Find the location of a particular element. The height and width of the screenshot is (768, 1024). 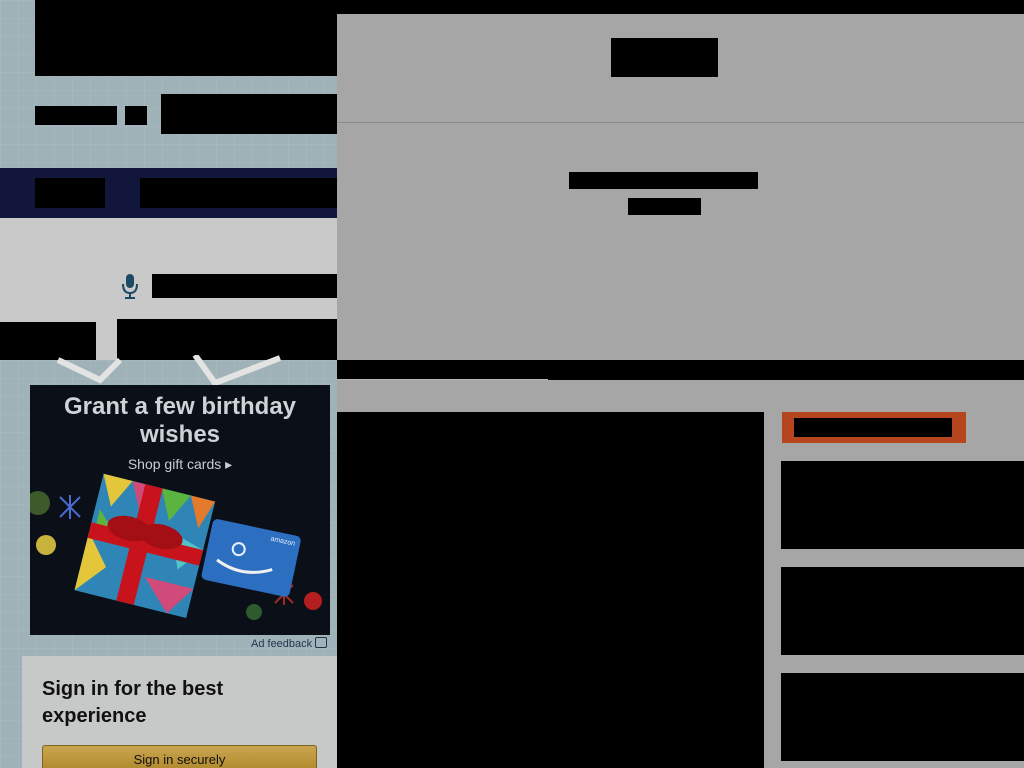

ad-feedback-link: Ad feedback is located at coordinates (289, 643).